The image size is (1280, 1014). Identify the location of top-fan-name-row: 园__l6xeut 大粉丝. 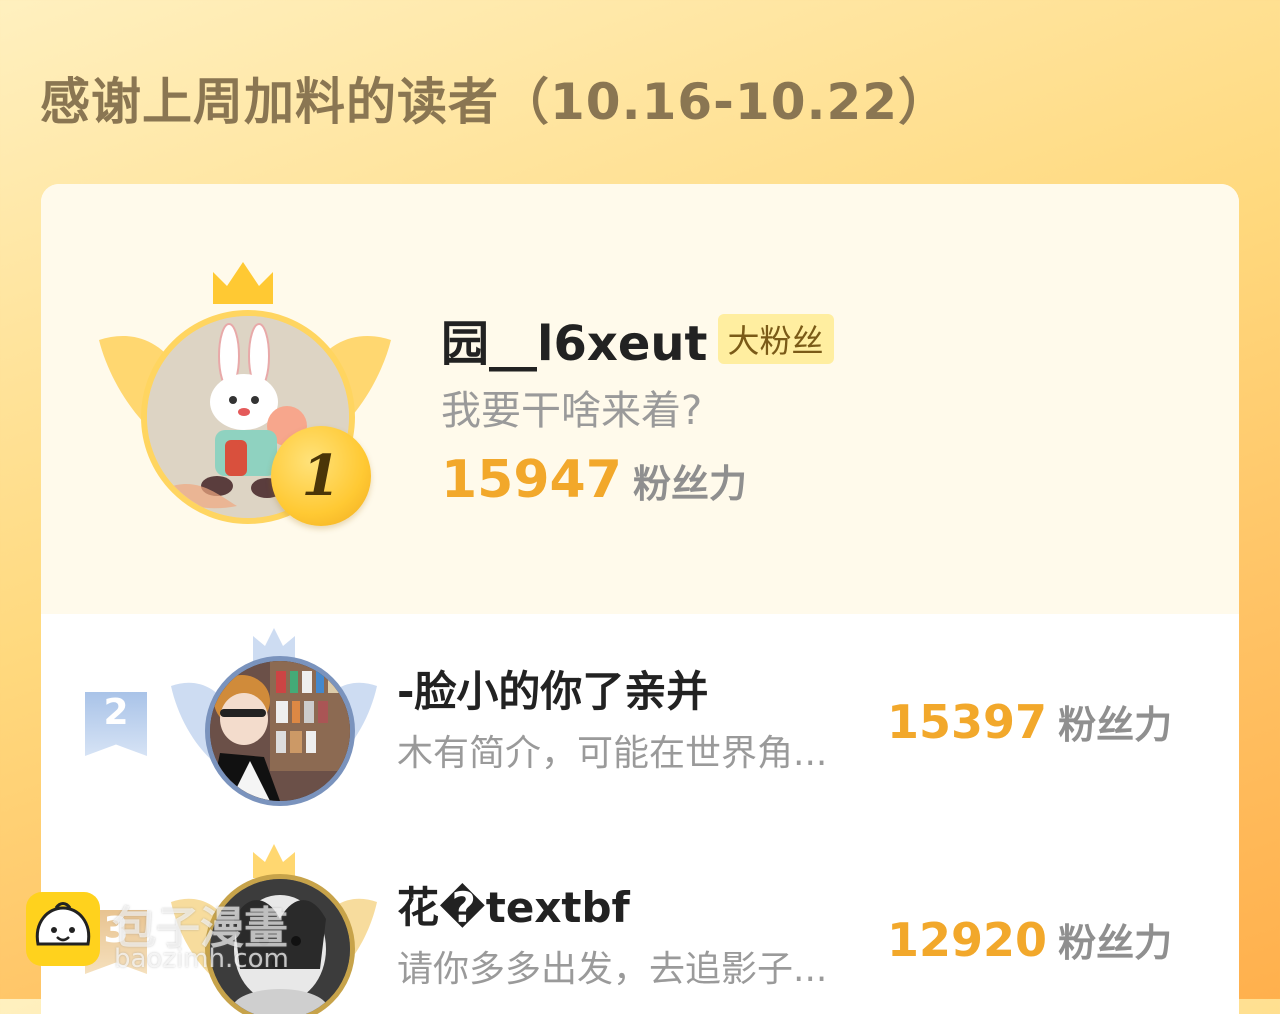
(637, 339).